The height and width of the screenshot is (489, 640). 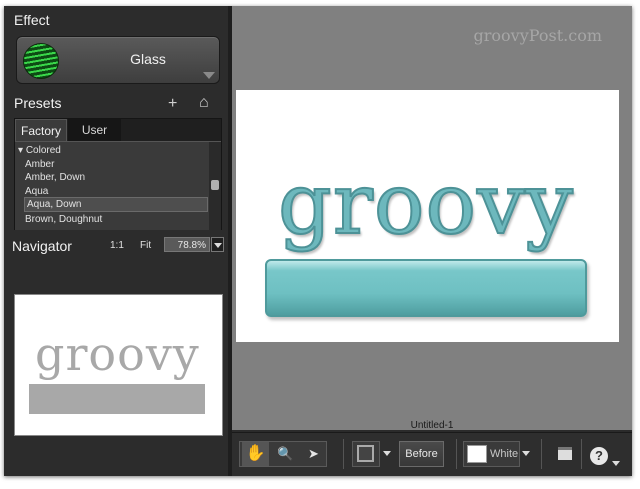 I want to click on effect-selector: Glass, so click(x=118, y=60).